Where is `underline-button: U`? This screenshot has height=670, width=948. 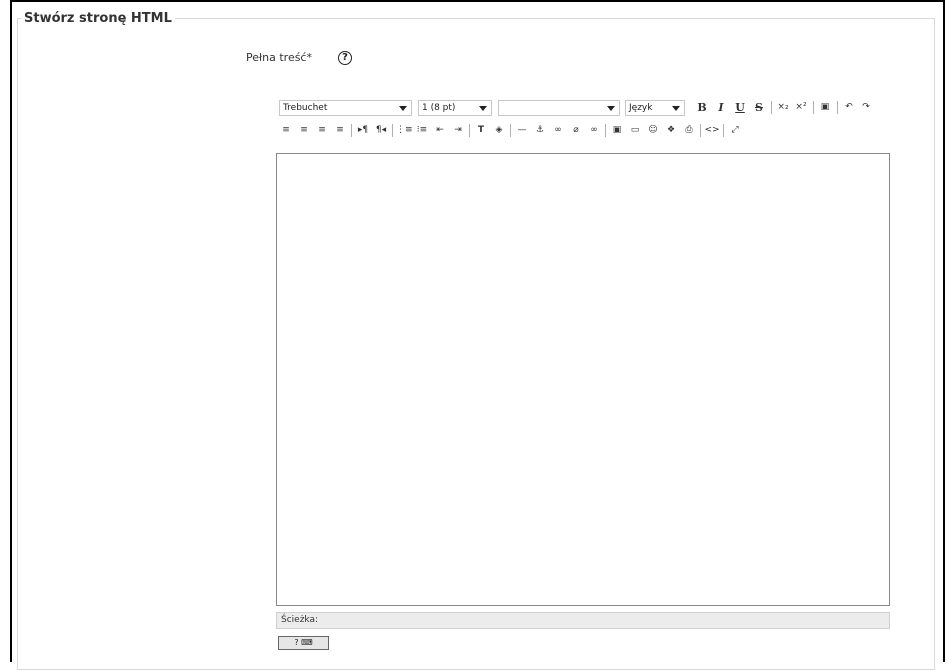 underline-button: U is located at coordinates (740, 107).